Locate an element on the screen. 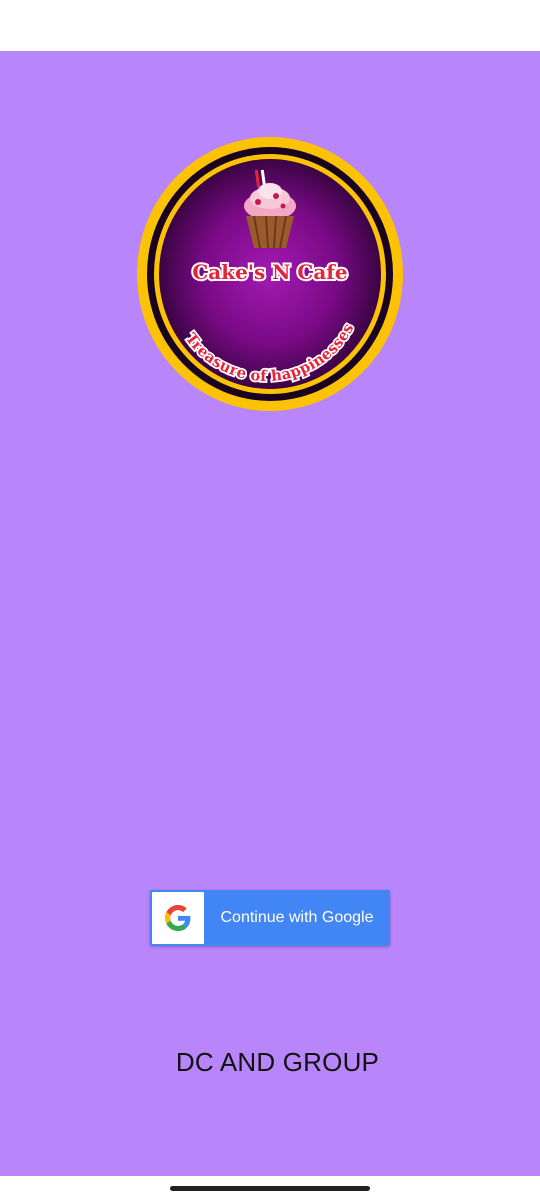 This screenshot has width=540, height=1200. navigation-bar is located at coordinates (270, 1188).